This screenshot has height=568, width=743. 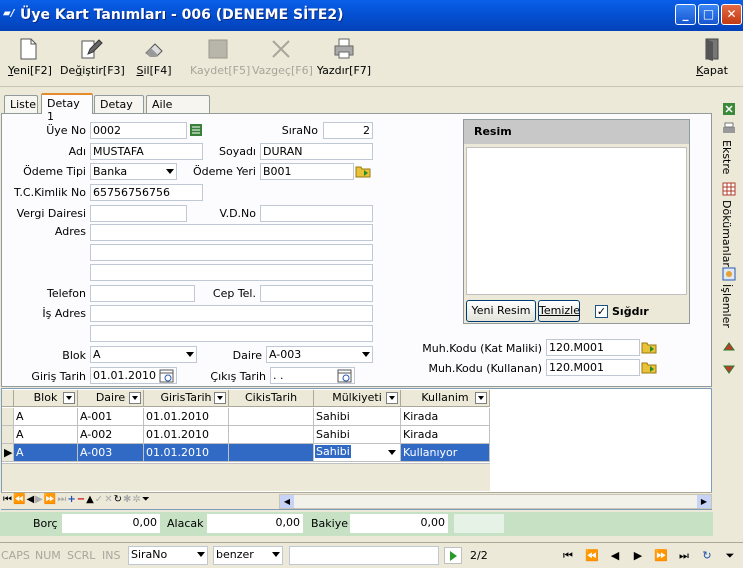 What do you see at coordinates (729, 347) in the screenshot?
I see `arrow-up-icon` at bounding box center [729, 347].